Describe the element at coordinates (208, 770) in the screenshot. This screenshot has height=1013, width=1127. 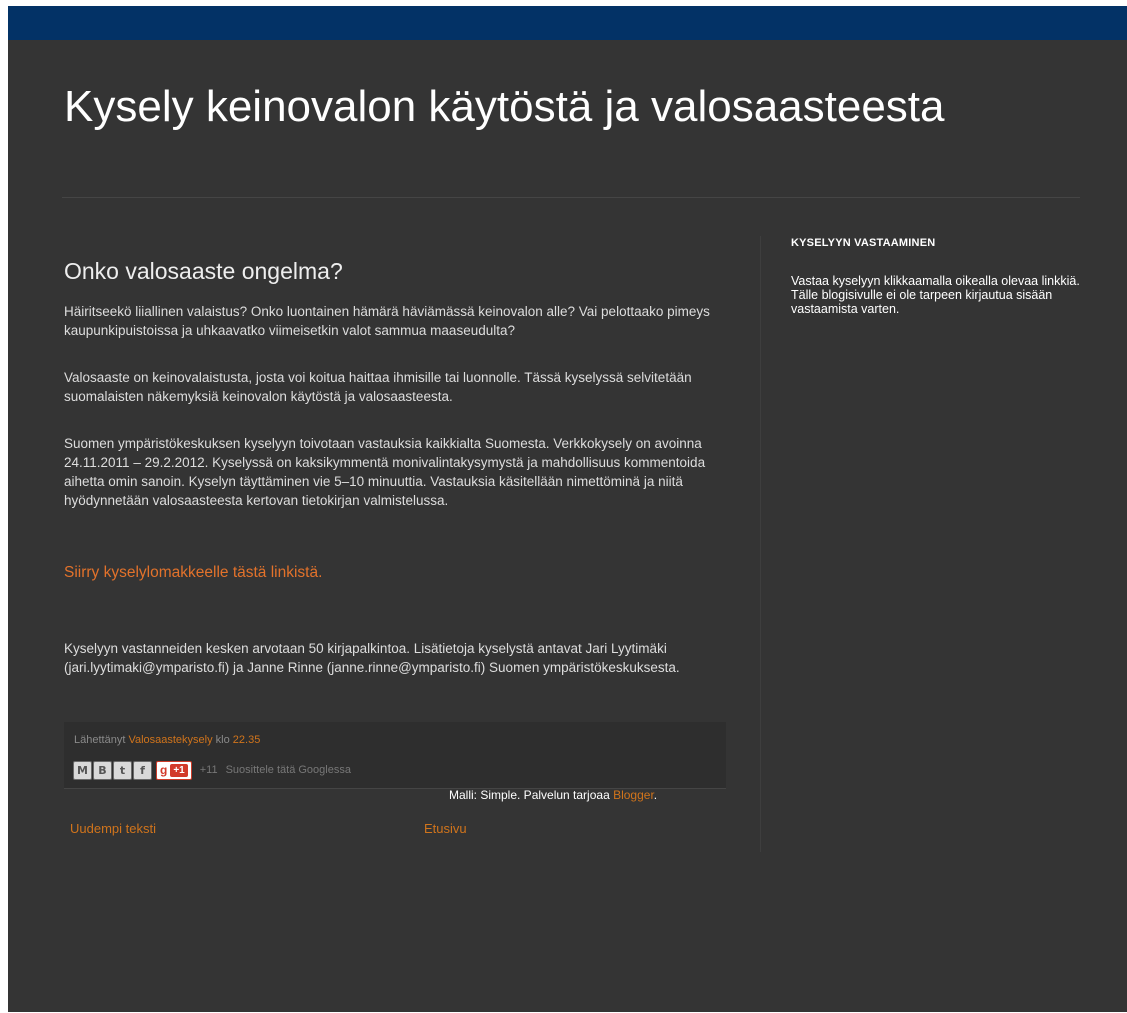
I see `plus-one-count: +11` at that location.